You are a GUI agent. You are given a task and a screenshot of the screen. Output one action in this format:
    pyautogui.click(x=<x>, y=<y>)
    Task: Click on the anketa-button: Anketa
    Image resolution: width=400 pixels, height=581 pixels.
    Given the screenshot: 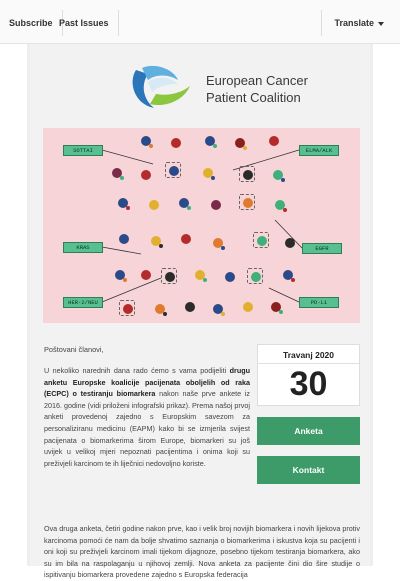 What is the action you would take?
    pyautogui.click(x=308, y=431)
    